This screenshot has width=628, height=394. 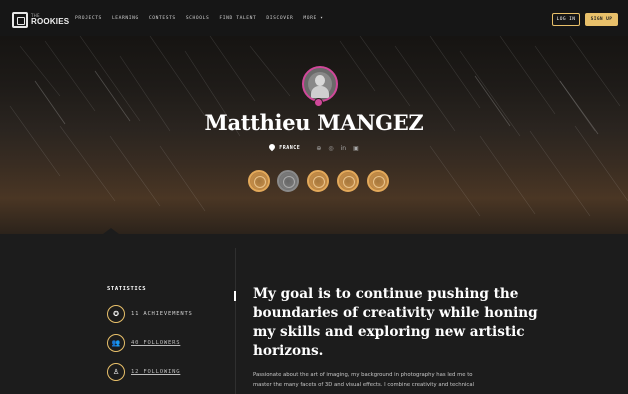 What do you see at coordinates (116, 371) in the screenshot?
I see `user-follow-icon: ♙` at bounding box center [116, 371].